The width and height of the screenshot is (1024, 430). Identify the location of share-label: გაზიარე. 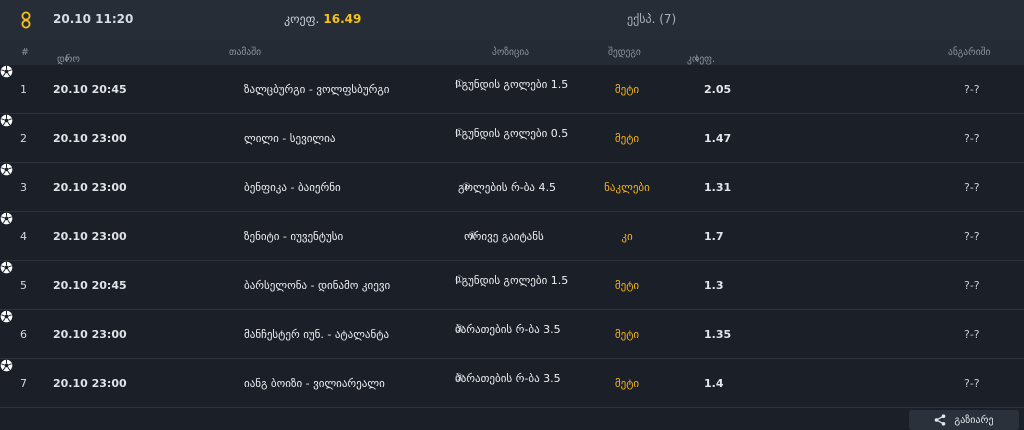
(974, 420).